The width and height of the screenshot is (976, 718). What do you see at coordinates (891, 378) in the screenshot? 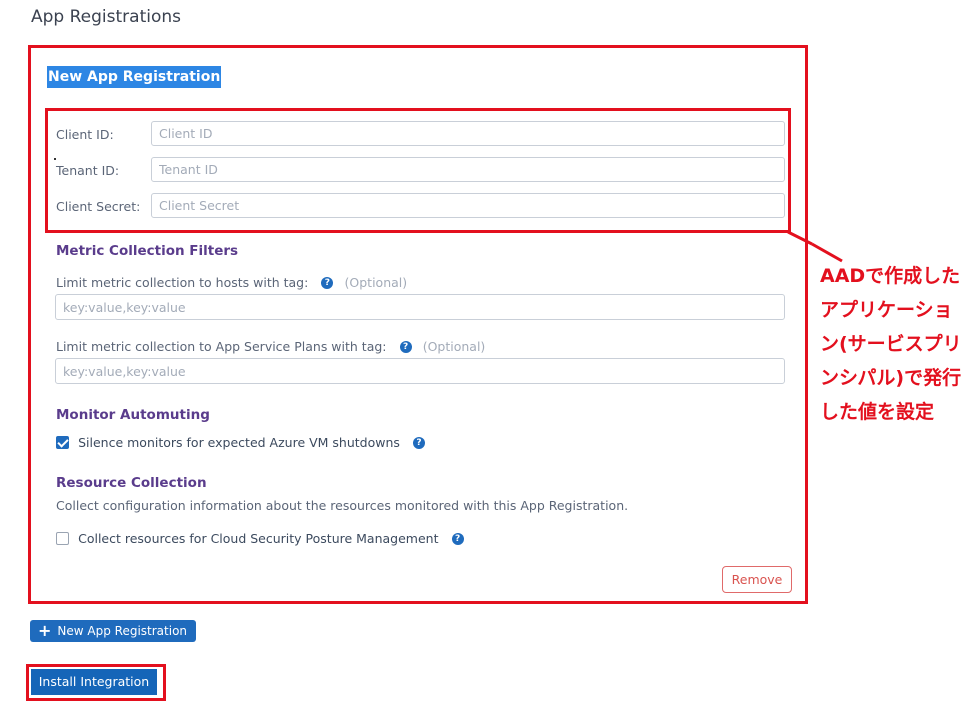
I see `annotation-line: ンシパル)で発行` at bounding box center [891, 378].